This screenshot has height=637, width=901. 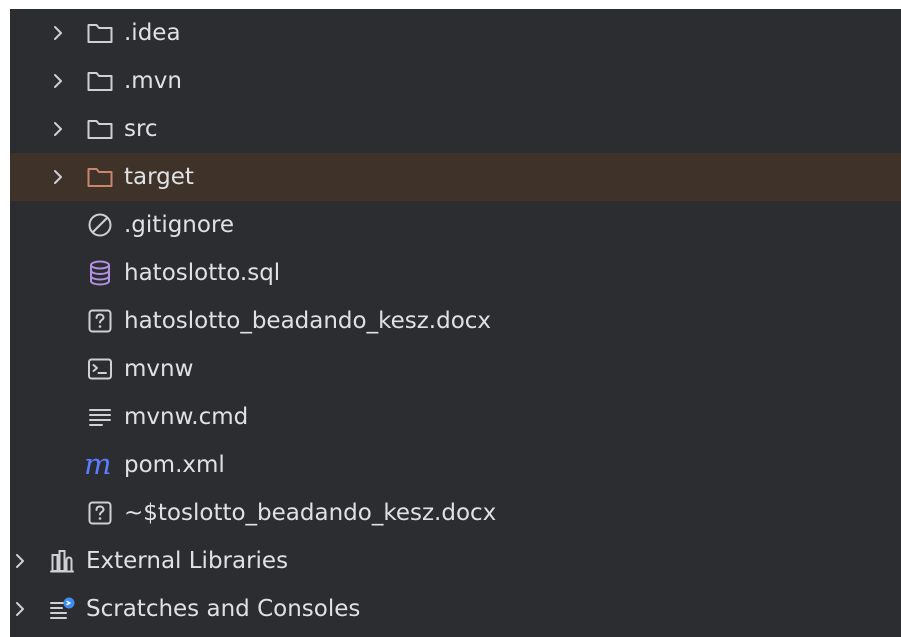 What do you see at coordinates (174, 465) in the screenshot?
I see `tree-item-label: pom.xml` at bounding box center [174, 465].